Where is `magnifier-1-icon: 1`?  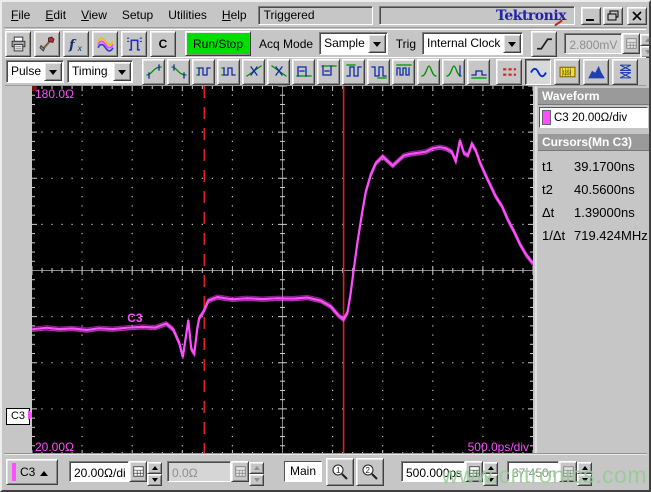 magnifier-1-icon: 1 is located at coordinates (340, 472).